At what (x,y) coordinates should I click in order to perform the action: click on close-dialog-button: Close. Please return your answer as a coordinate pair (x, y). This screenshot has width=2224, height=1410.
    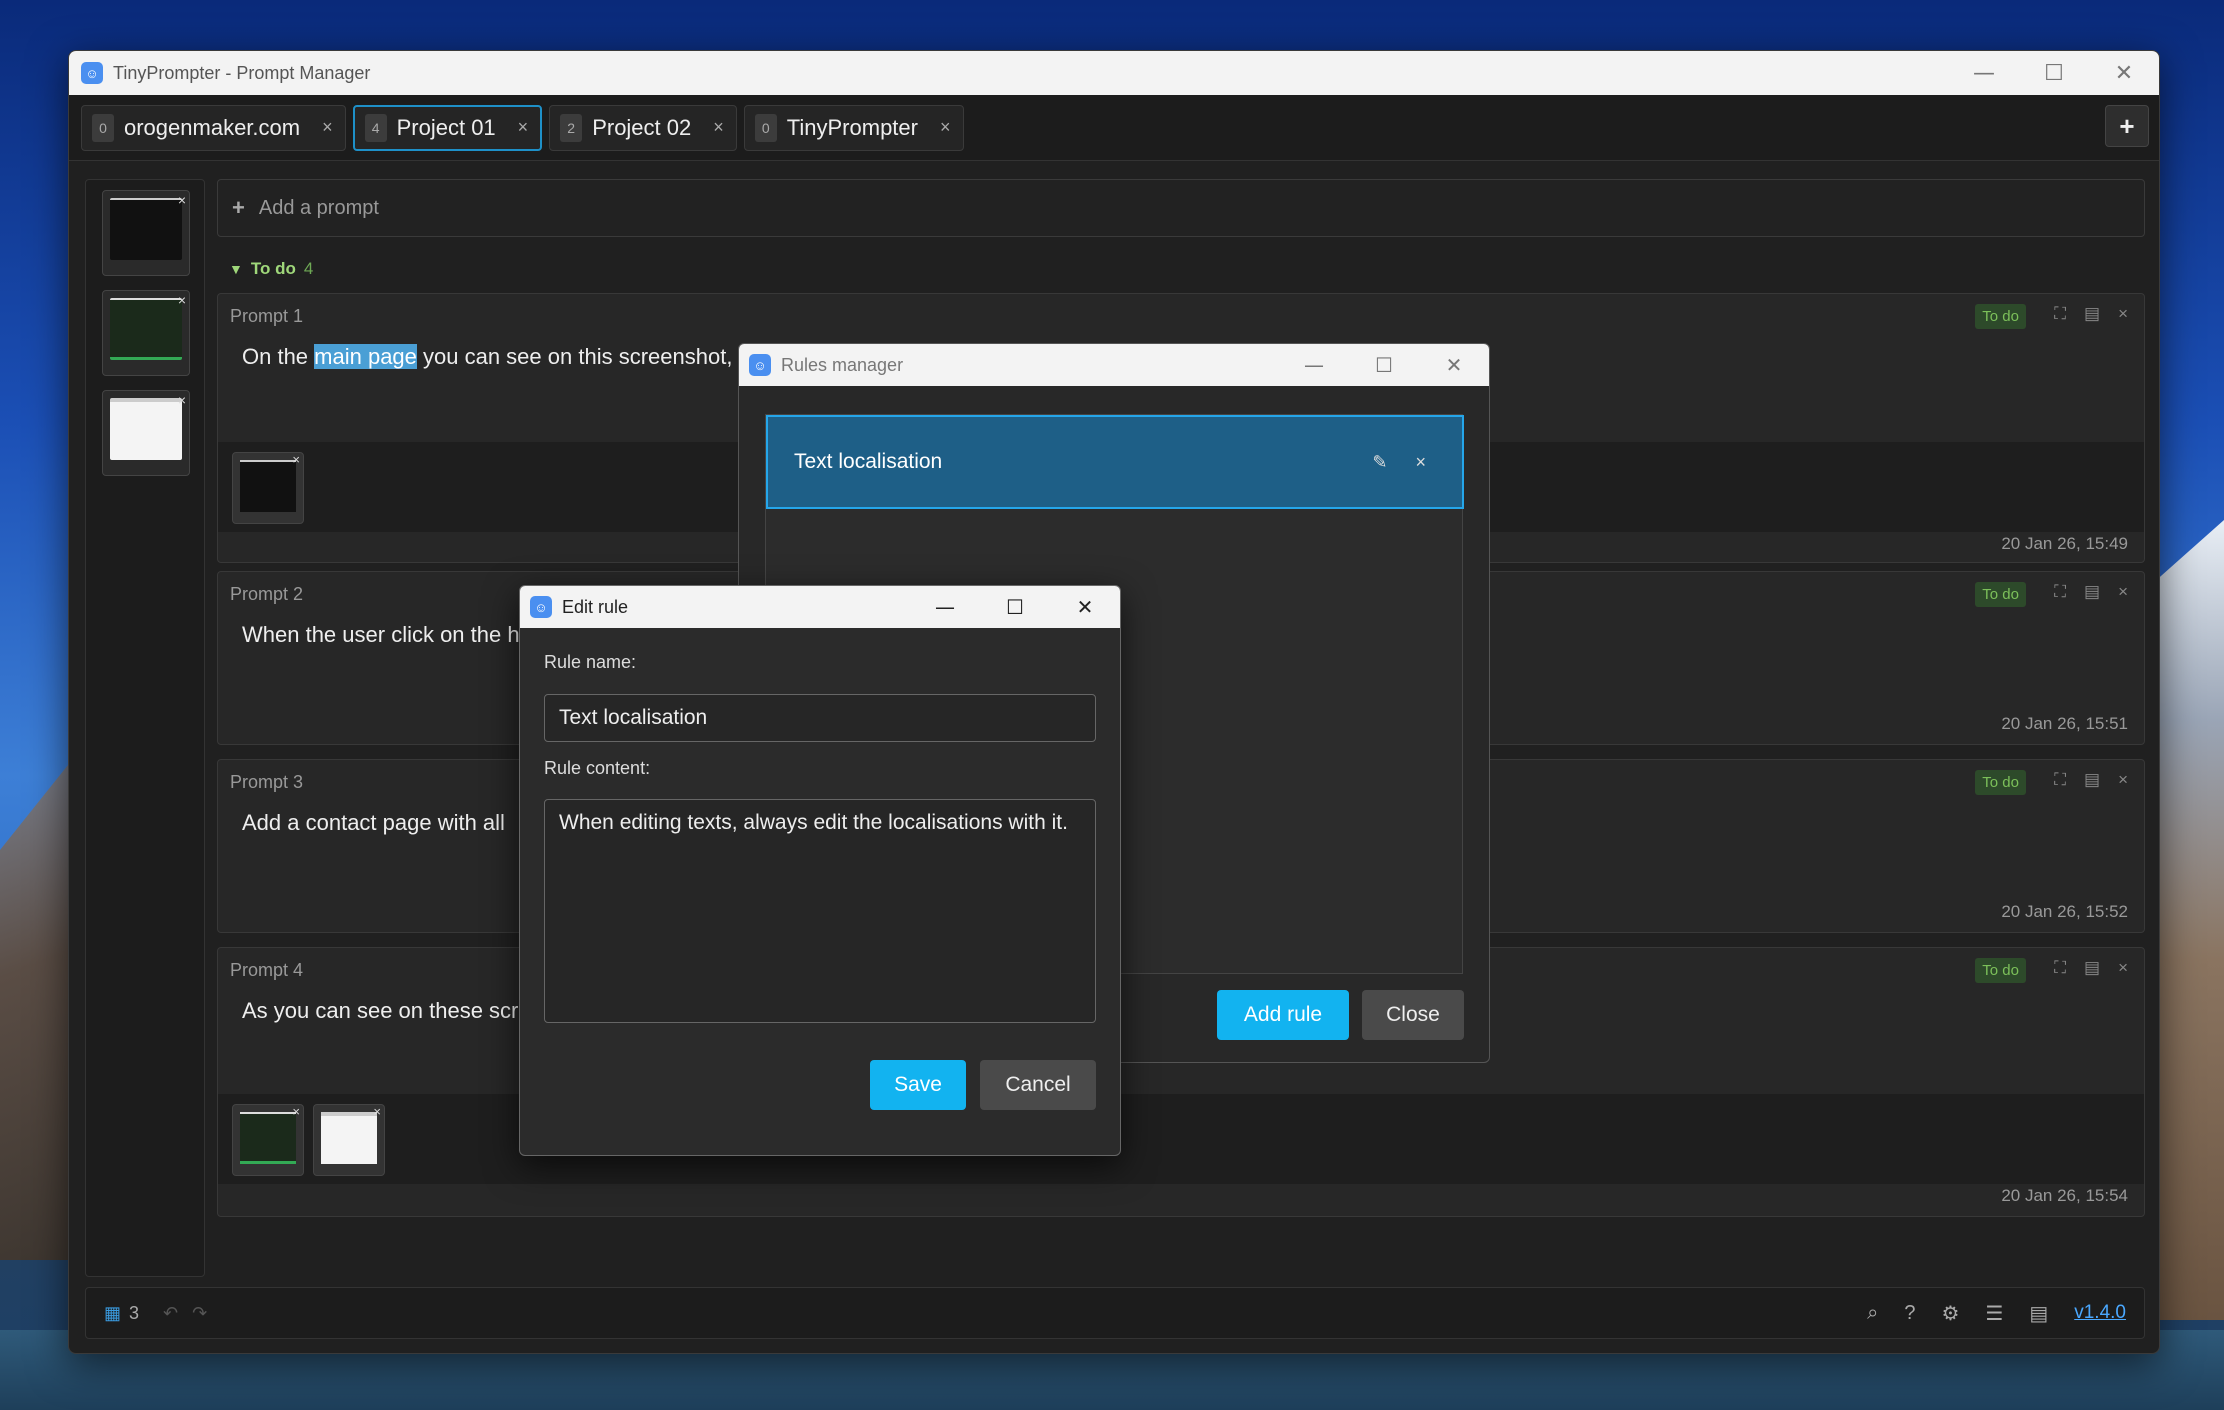
    Looking at the image, I should click on (1413, 1015).